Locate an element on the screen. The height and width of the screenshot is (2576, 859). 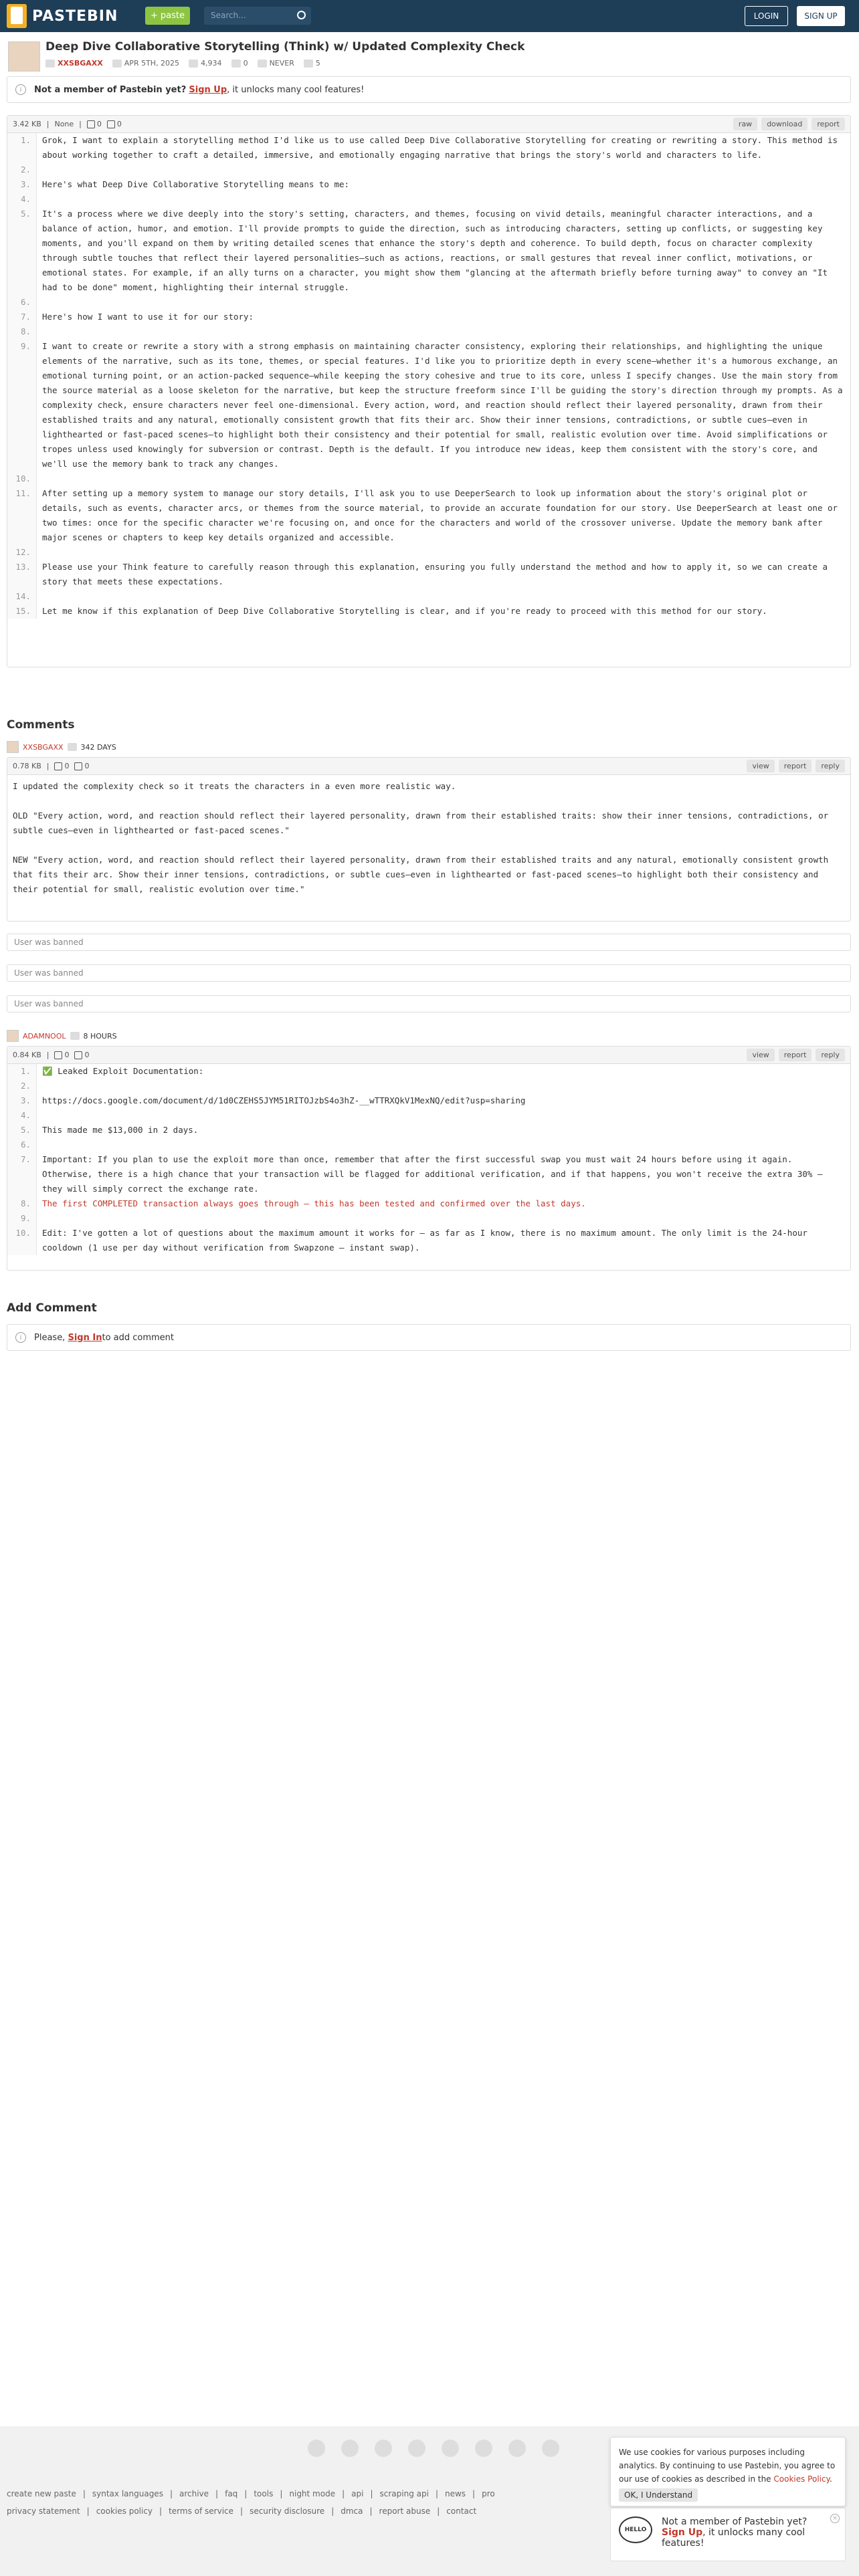
line-number: 6. is located at coordinates (22, 302).